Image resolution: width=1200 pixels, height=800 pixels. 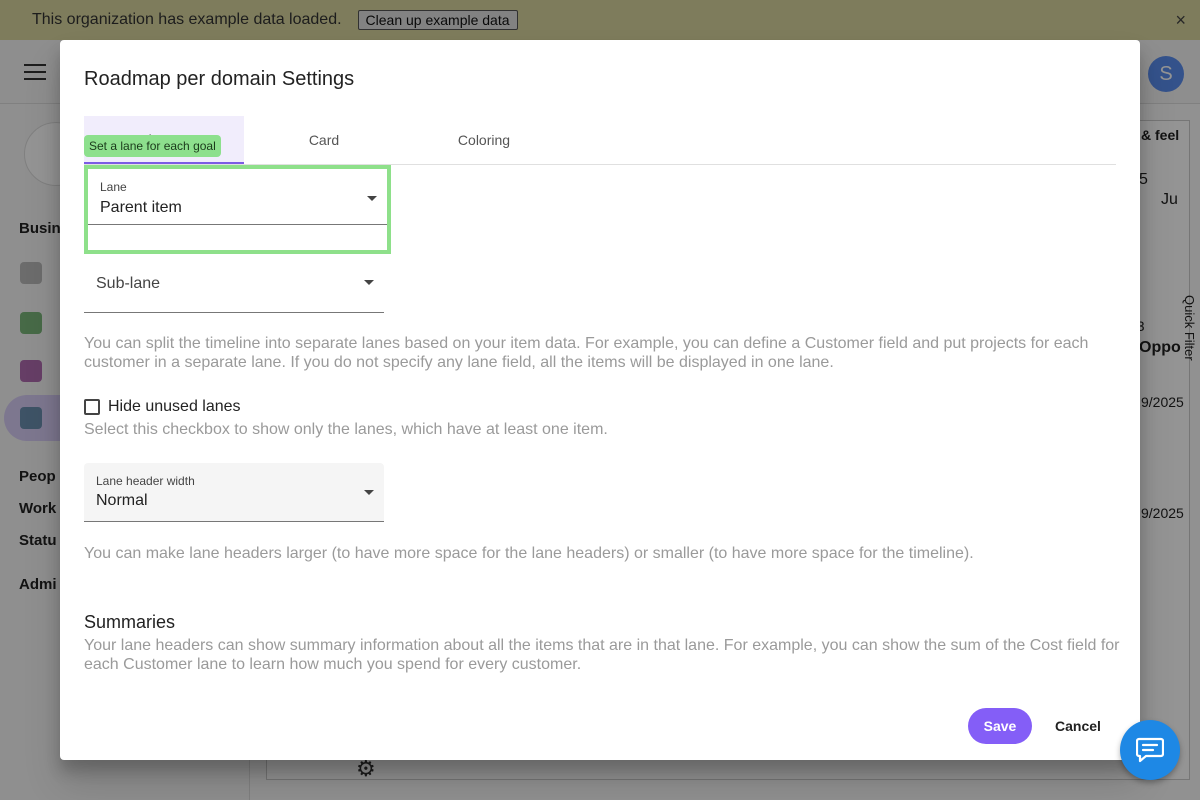 What do you see at coordinates (174, 407) in the screenshot?
I see `hide-unused-lanes-label: Hide unused lanes` at bounding box center [174, 407].